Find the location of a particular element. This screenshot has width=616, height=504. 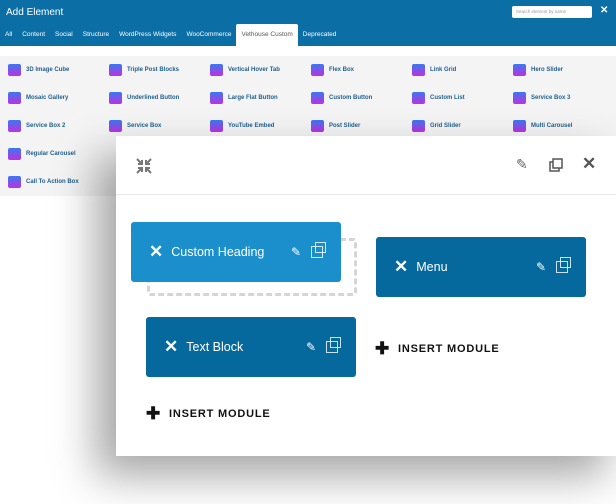

element-item: Service Box 2 is located at coordinates (58, 126).